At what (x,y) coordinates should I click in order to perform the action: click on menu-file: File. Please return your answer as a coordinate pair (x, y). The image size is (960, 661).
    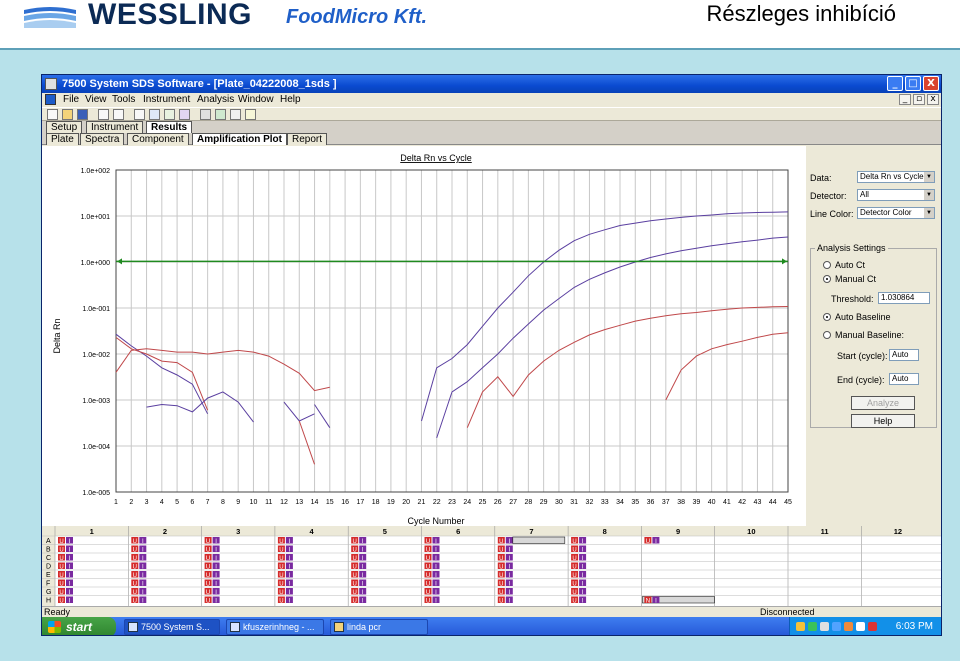
    Looking at the image, I should click on (71, 99).